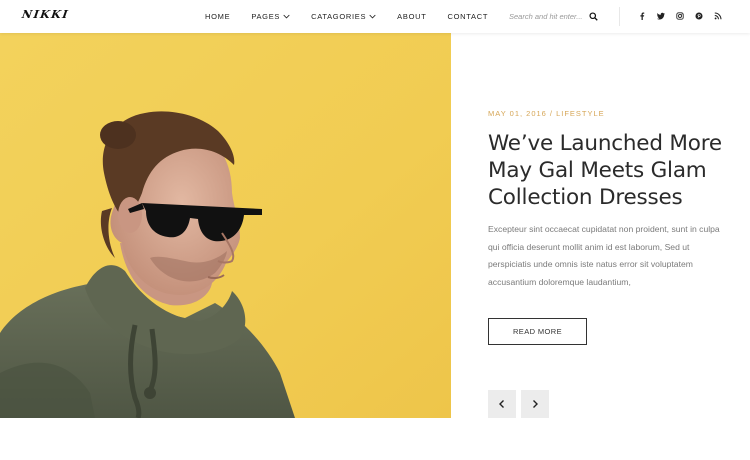 Image resolution: width=750 pixels, height=460 pixels. I want to click on main-nav: HOME PAGES CATAGORIES ABOUT CONTACT, so click(357, 16).